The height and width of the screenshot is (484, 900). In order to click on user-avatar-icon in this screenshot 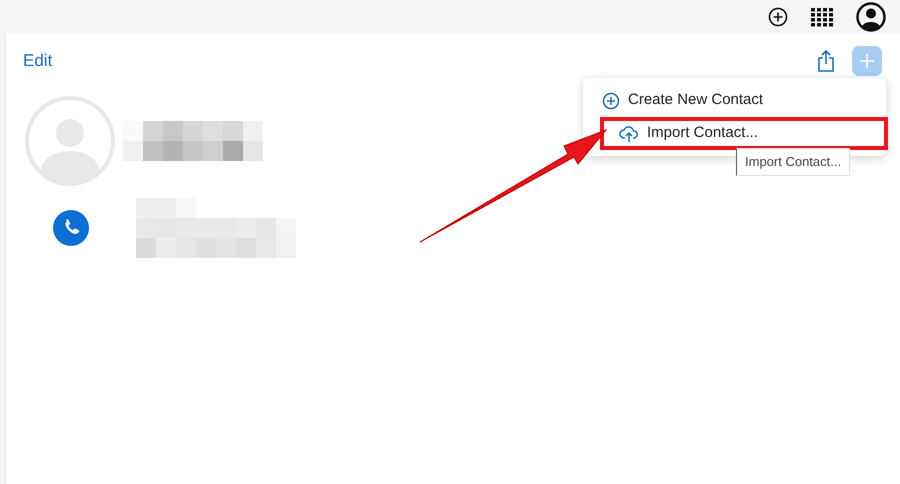, I will do `click(871, 17)`.